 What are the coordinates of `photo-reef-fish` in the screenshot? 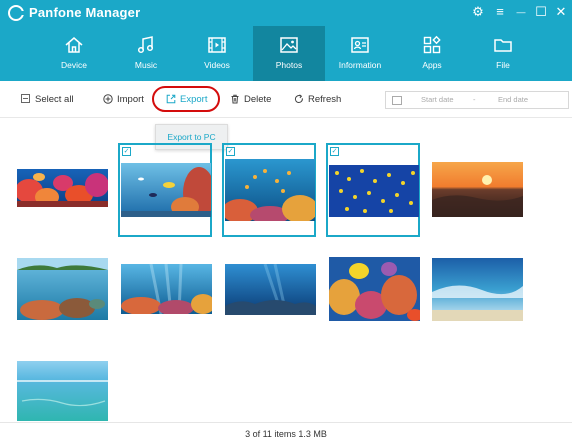 It's located at (166, 190).